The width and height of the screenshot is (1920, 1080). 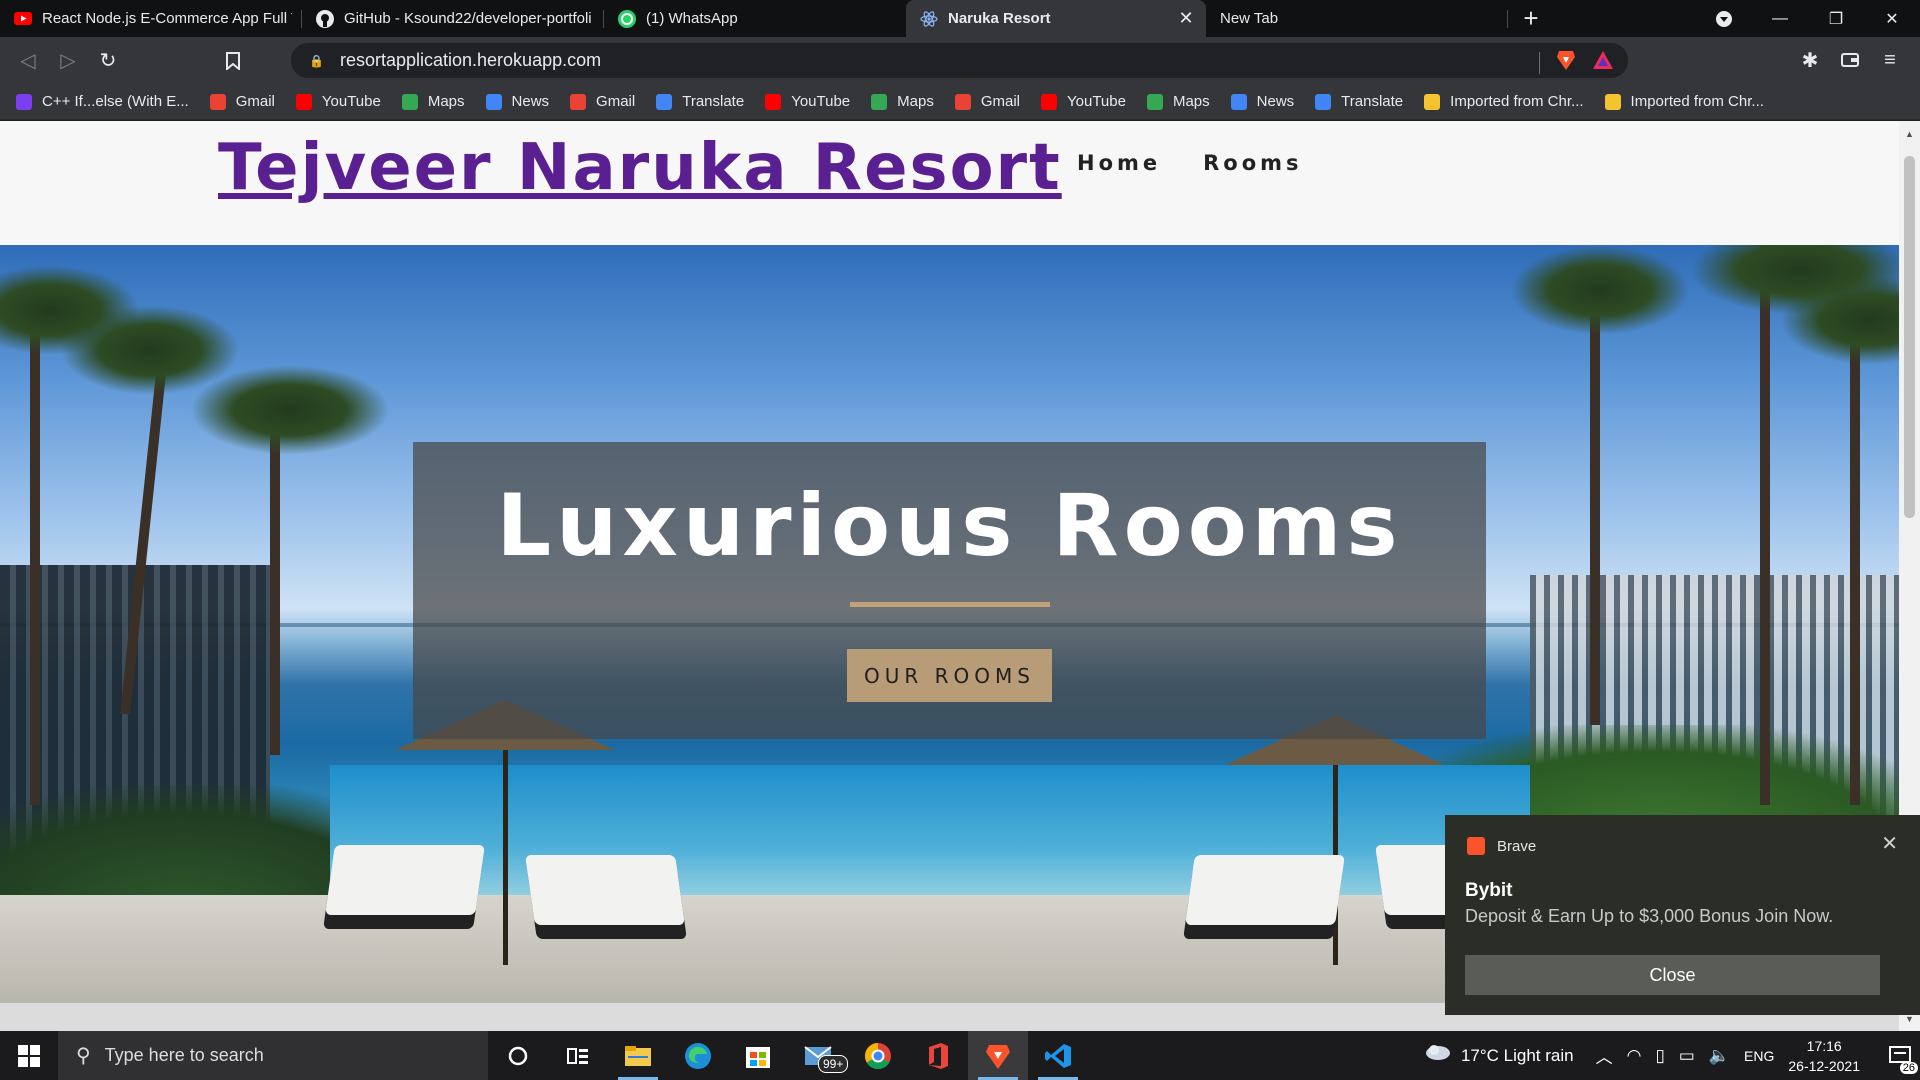 I want to click on reload-button: ↻, so click(x=108, y=61).